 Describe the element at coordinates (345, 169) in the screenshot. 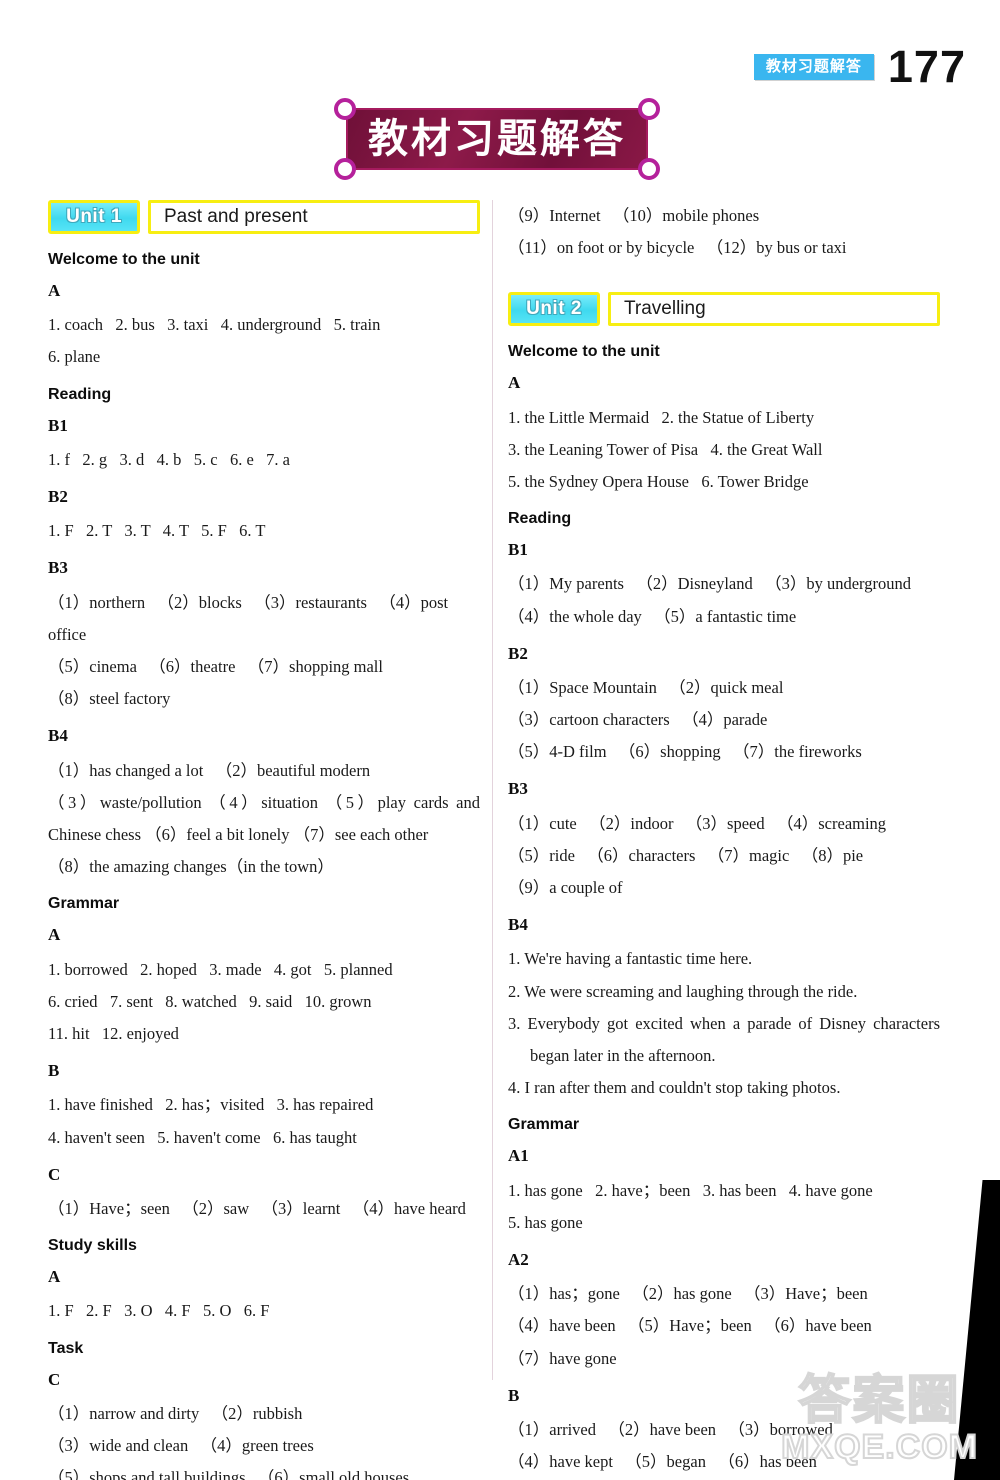

I see `banner-corner-dot-bottom-left` at that location.